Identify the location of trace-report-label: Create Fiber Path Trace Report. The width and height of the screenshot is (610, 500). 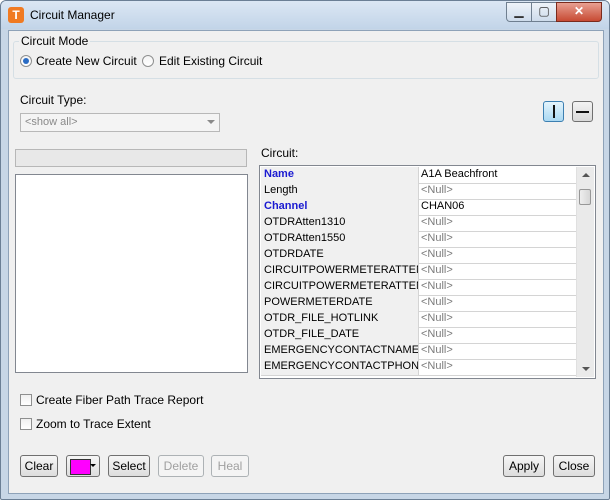
(119, 400).